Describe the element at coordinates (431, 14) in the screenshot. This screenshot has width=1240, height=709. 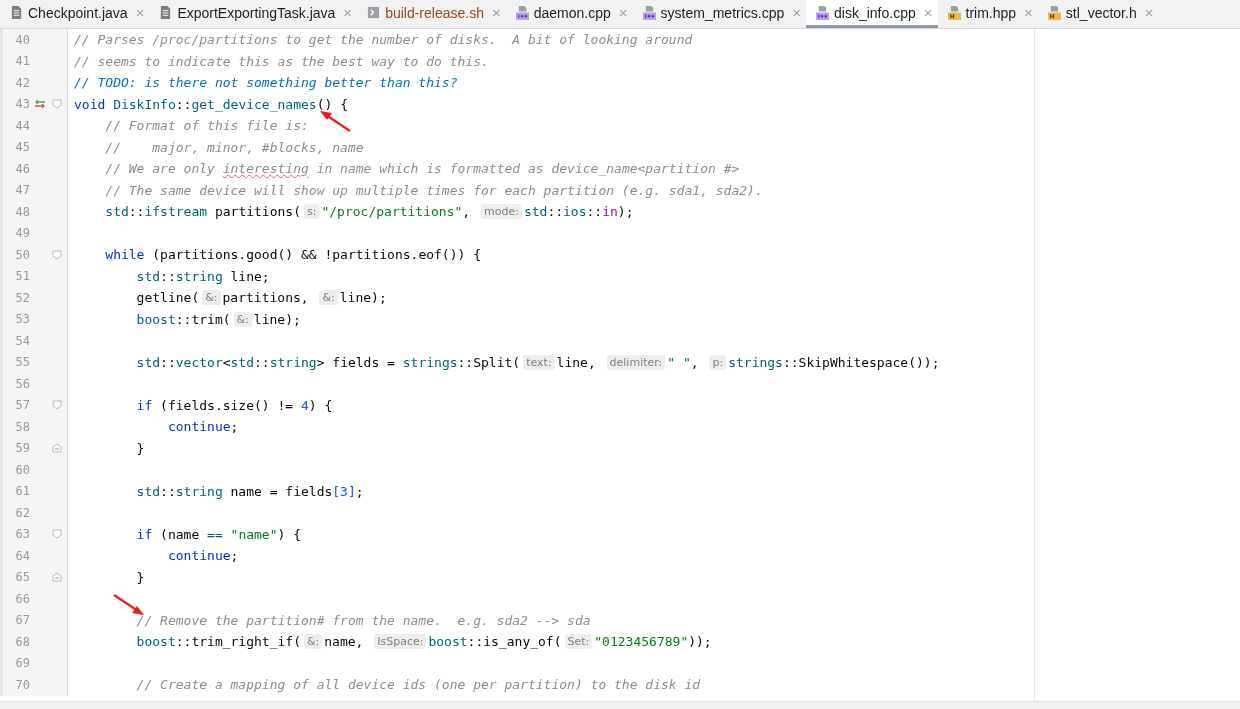
I see `editor-tab: build-release.sh ×` at that location.